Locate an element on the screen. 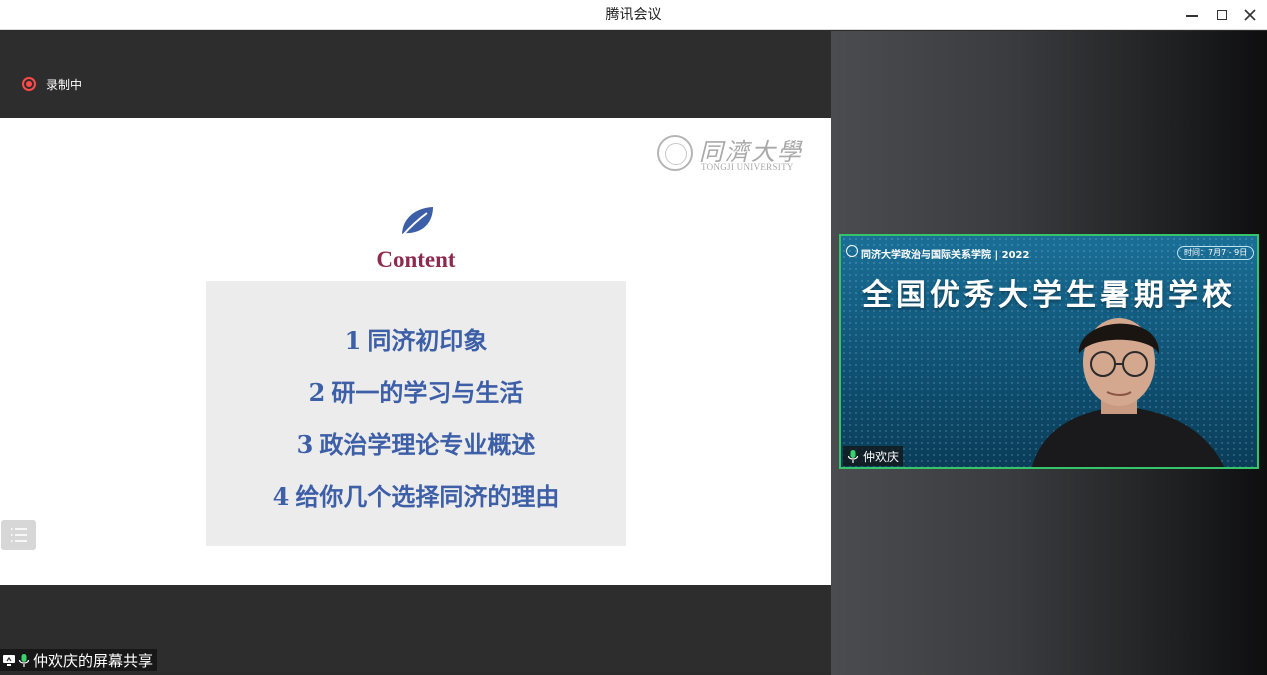  window-title: 腾讯会议 is located at coordinates (633, 15).